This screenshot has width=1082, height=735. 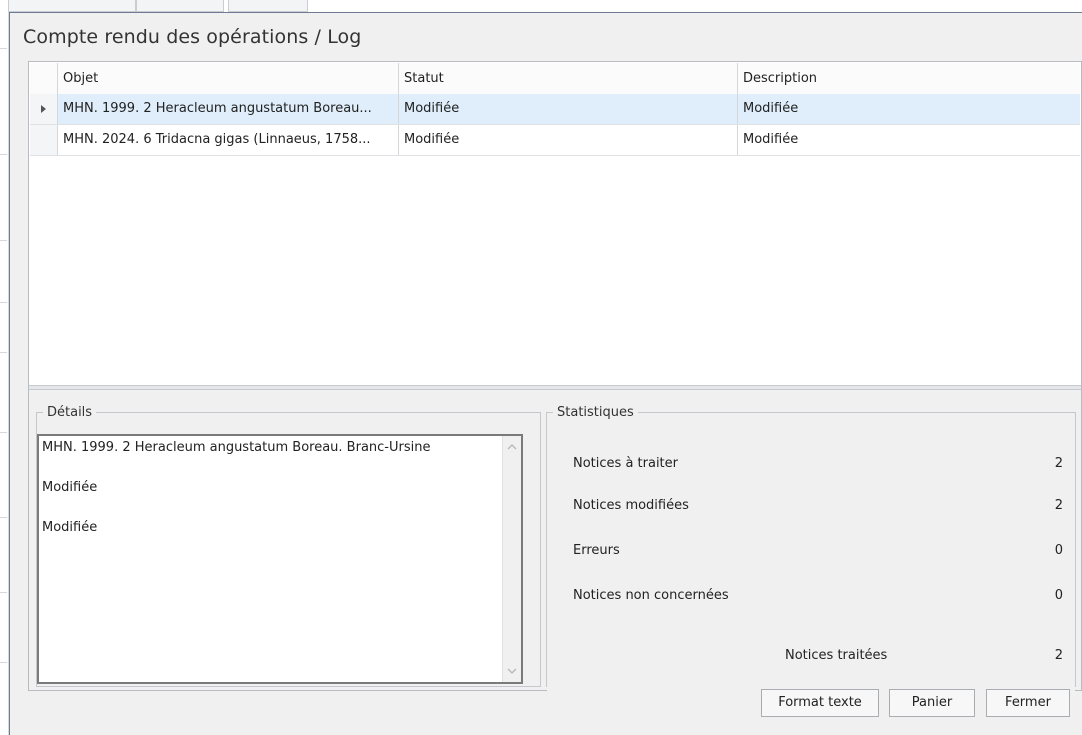 What do you see at coordinates (631, 505) in the screenshot?
I see `stat-label: Notices modifiées` at bounding box center [631, 505].